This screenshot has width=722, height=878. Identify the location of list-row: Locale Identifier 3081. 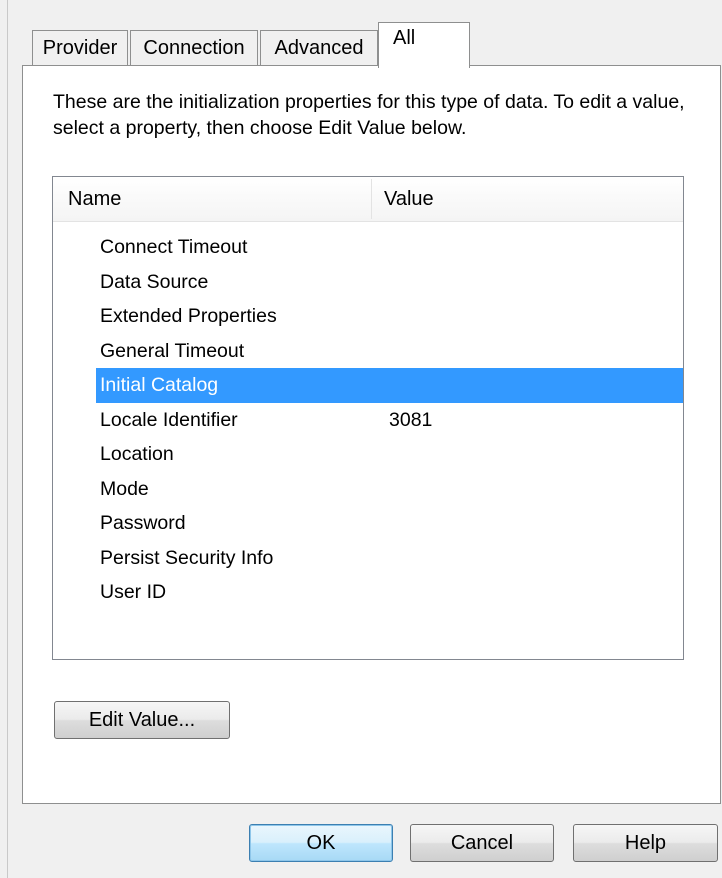
(368, 420).